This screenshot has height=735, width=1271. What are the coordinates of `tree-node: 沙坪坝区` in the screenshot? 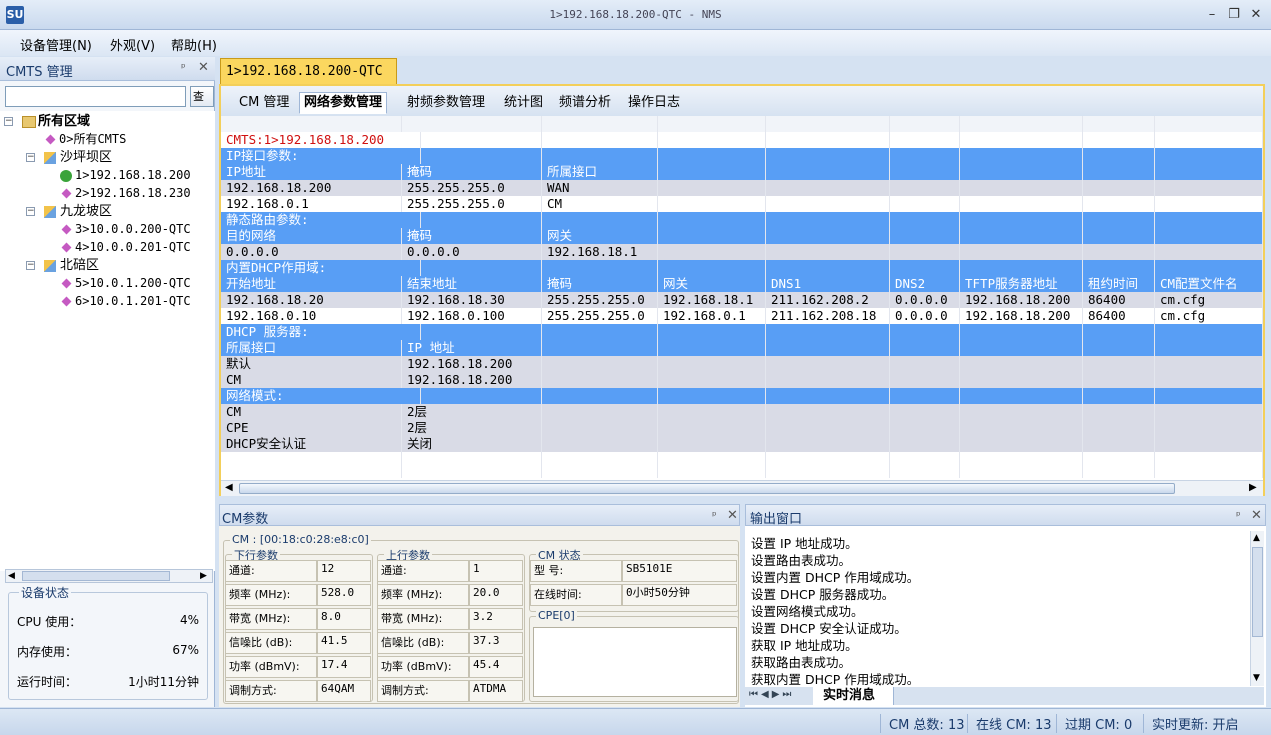 It's located at (78, 157).